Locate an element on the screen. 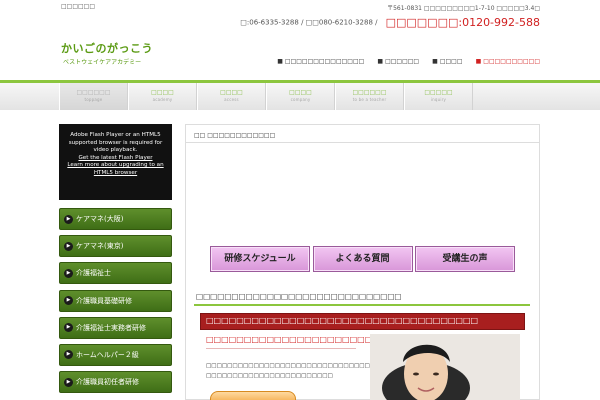 The width and height of the screenshot is (600, 400). nav-item-access: □□□□ access is located at coordinates (231, 96).